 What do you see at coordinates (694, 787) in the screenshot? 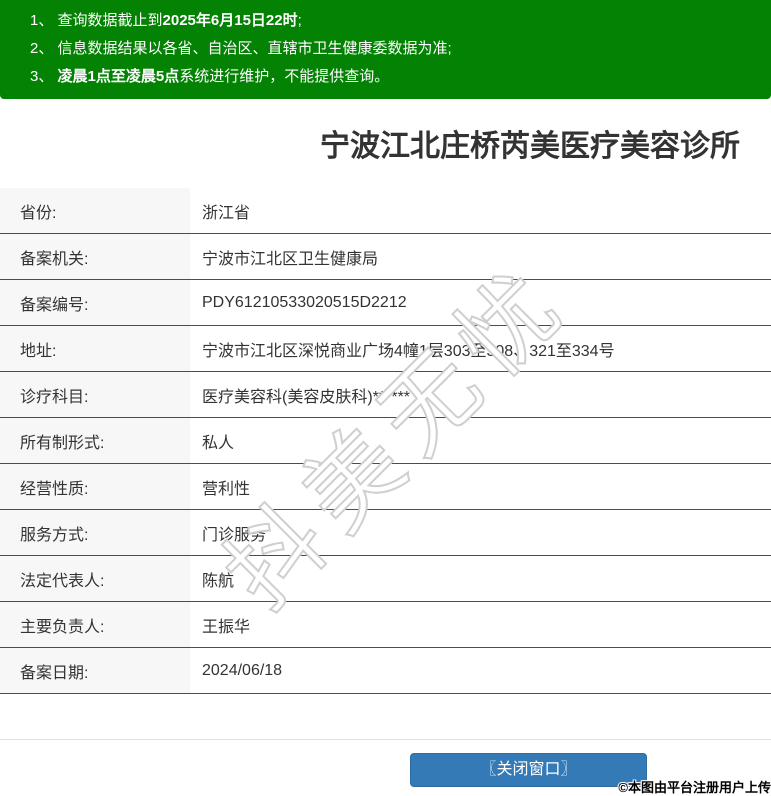
I see `upload-attribution-note: ©本图由平台注册用户上传` at bounding box center [694, 787].